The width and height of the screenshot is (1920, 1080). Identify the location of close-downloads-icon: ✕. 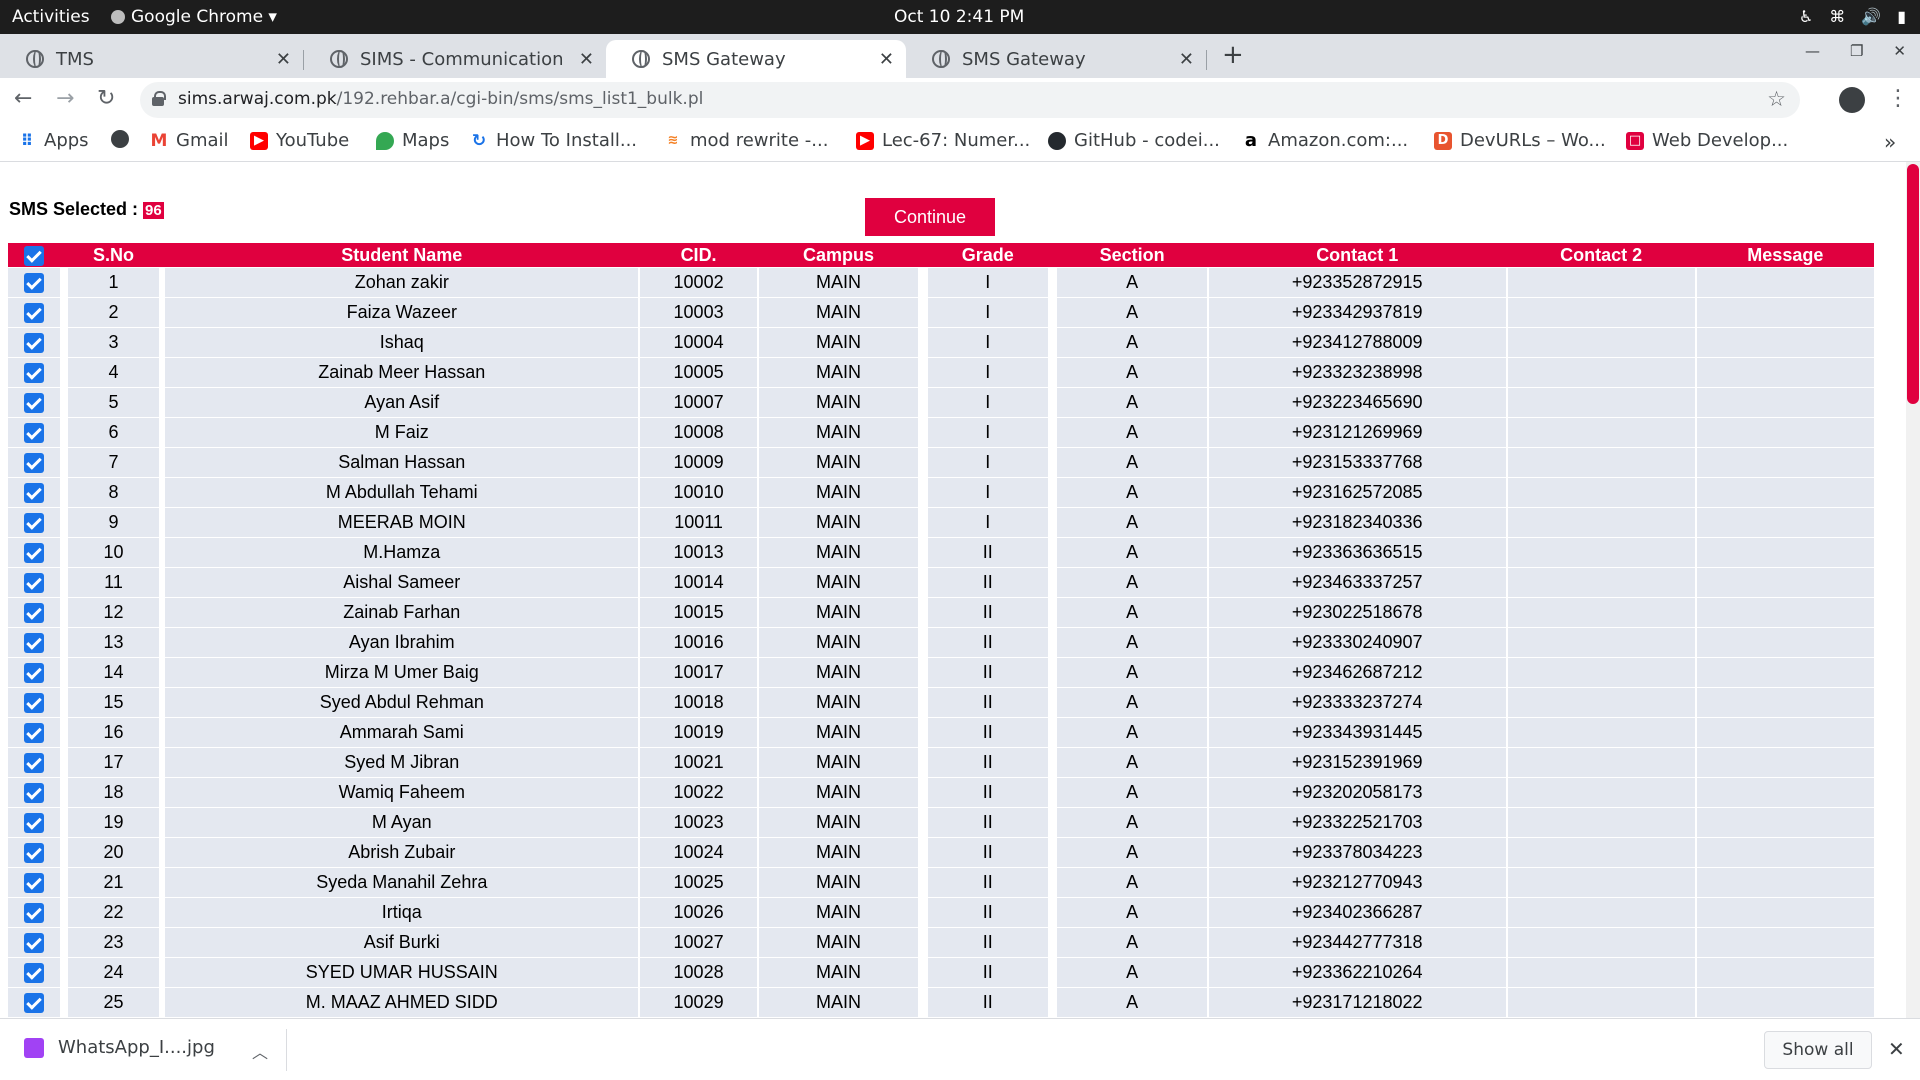
(1896, 1049).